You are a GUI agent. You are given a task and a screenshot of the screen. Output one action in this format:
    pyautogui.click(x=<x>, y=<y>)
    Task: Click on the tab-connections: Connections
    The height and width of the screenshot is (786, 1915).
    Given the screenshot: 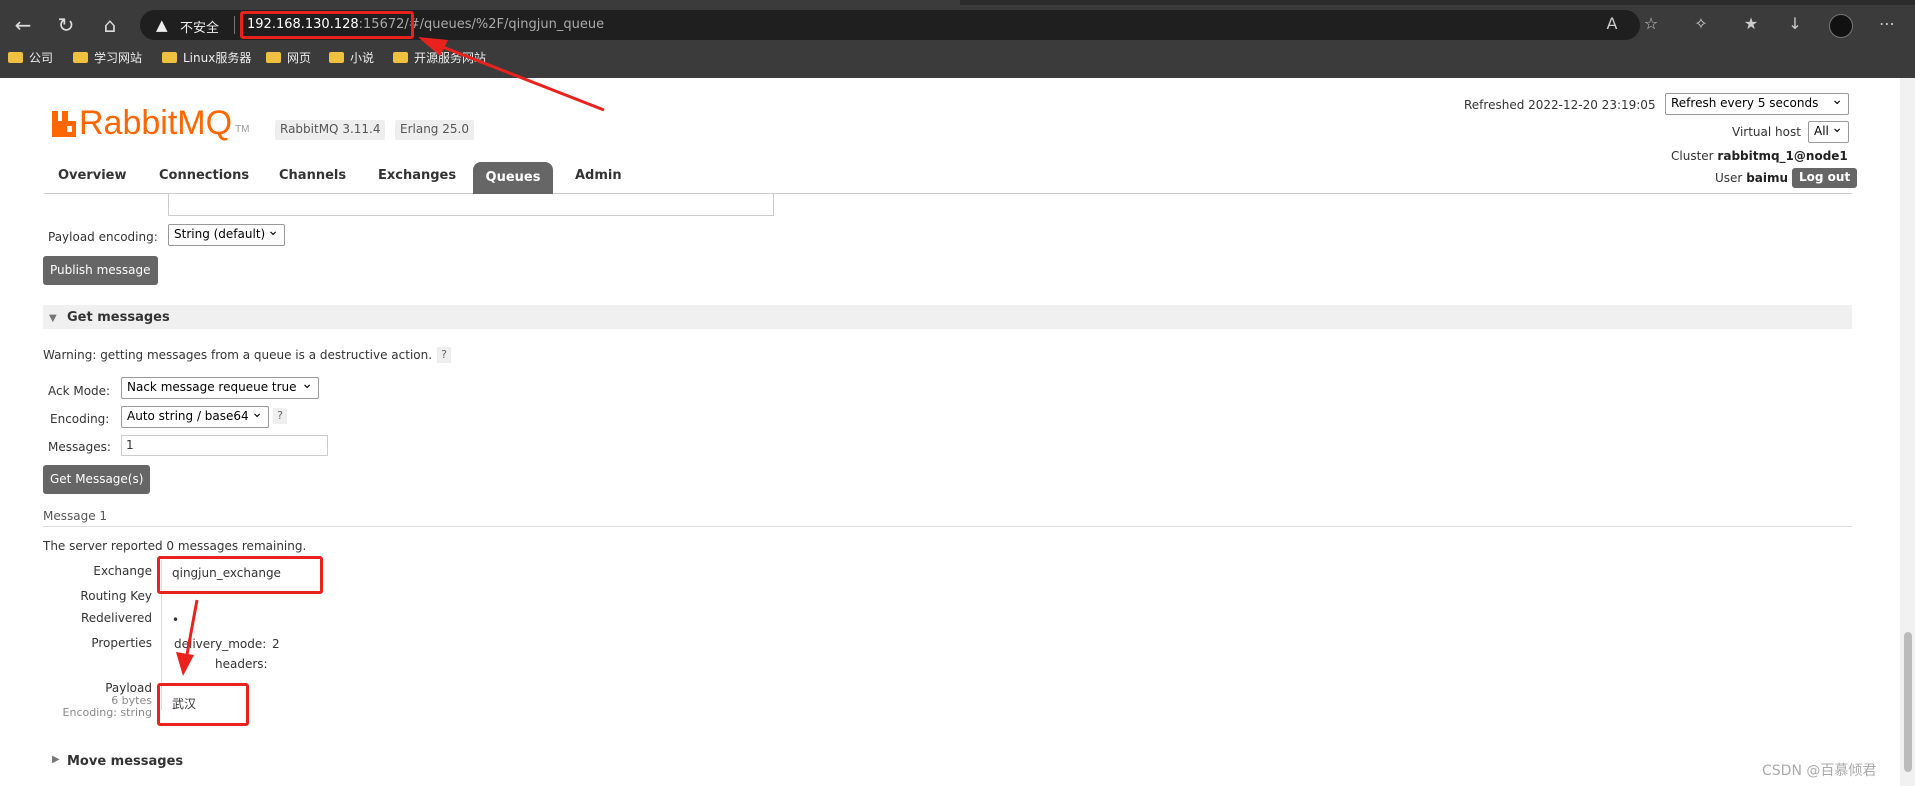 What is the action you would take?
    pyautogui.click(x=204, y=175)
    